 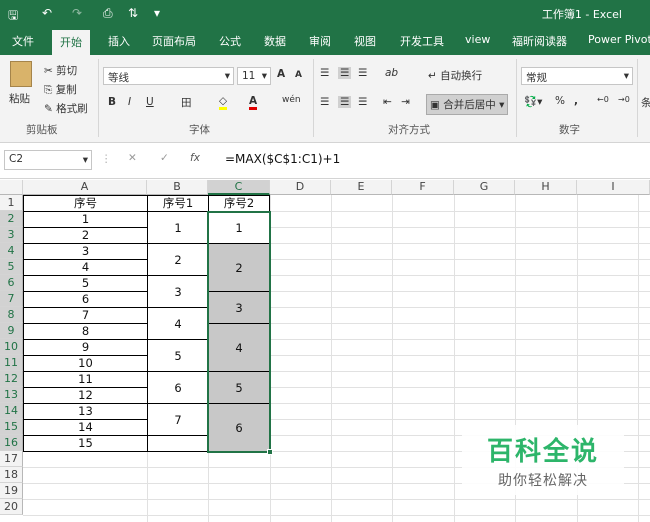 I want to click on align-top-icon: ☰, so click(x=324, y=73).